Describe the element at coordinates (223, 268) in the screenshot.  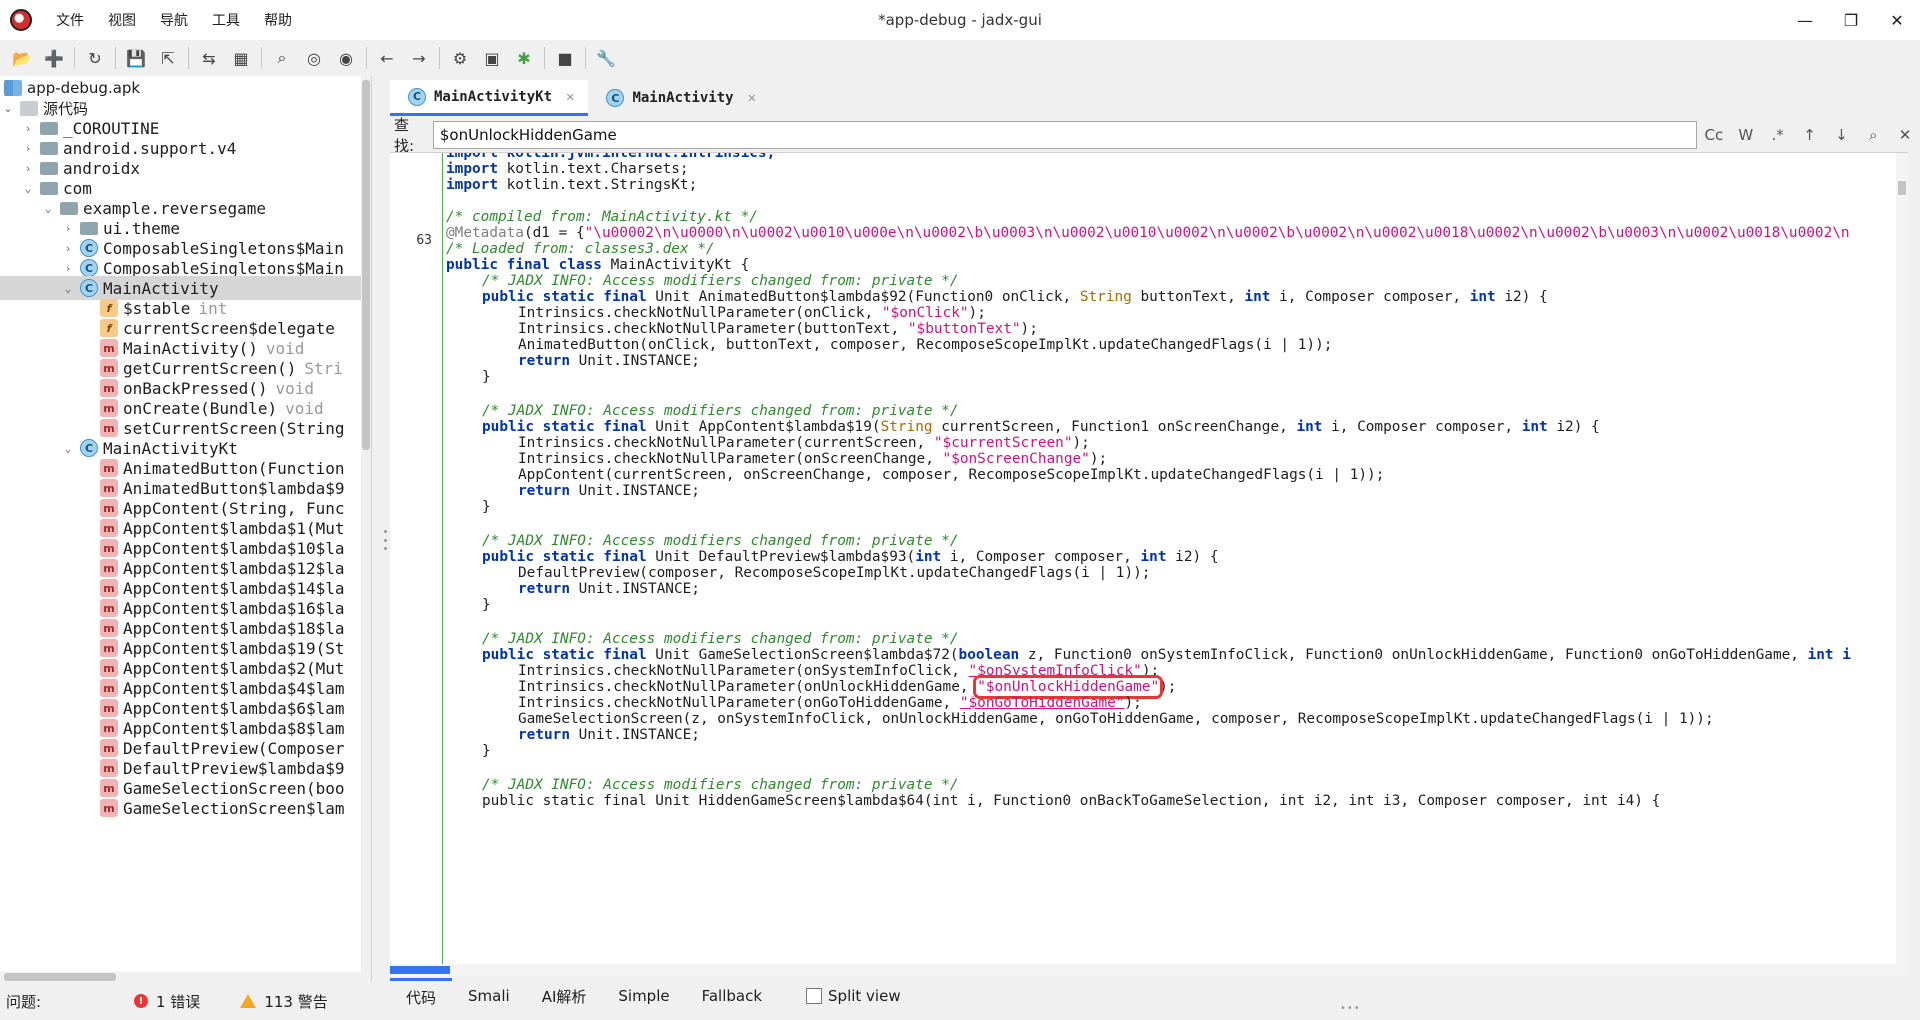
I see `class-label: ComposableSingletons$Main` at that location.